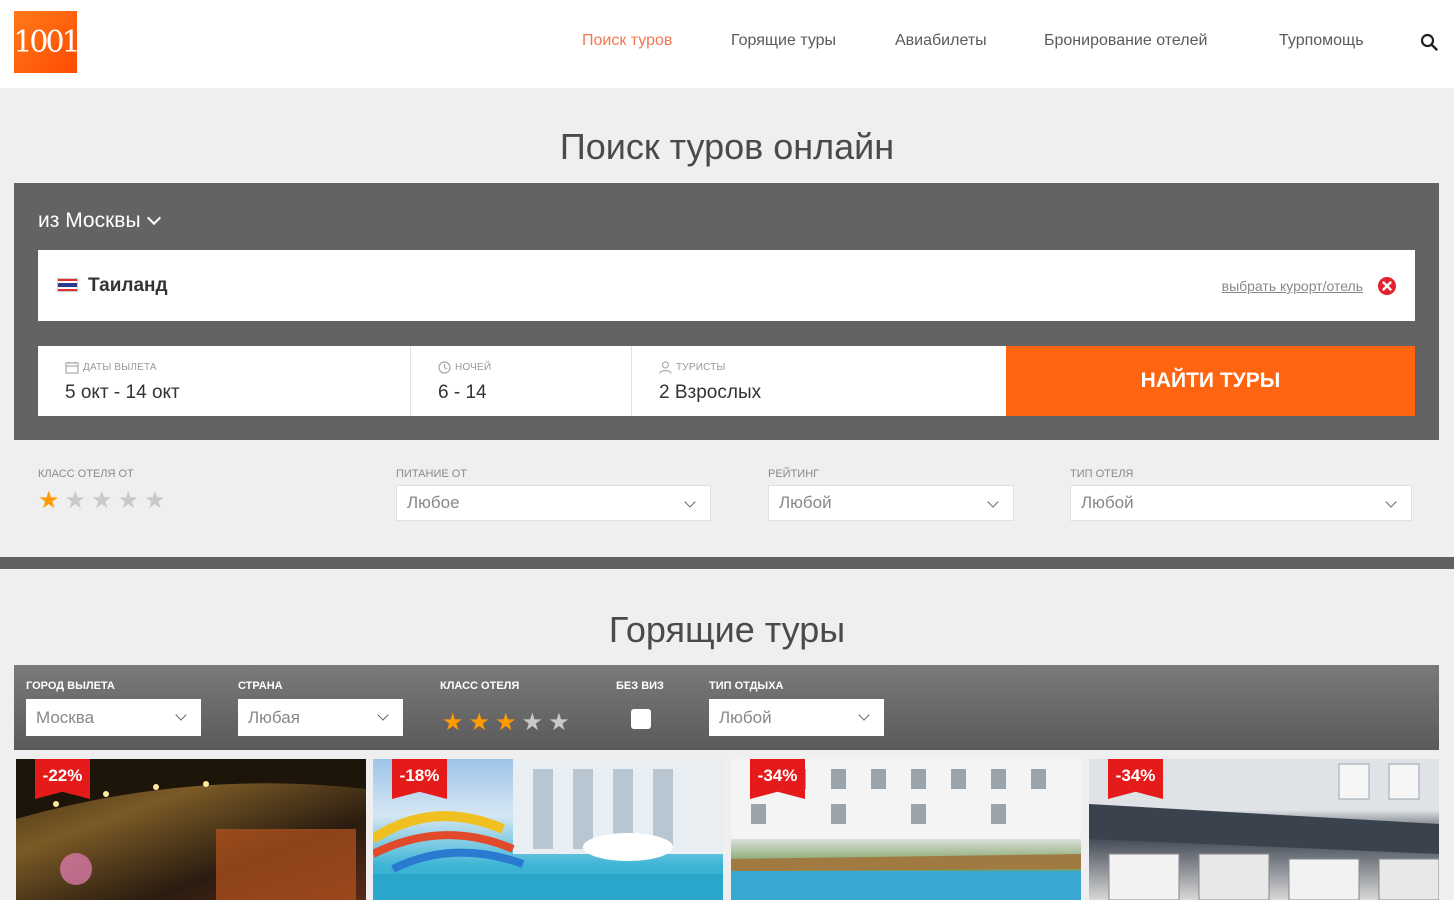 The width and height of the screenshot is (1454, 900). Describe the element at coordinates (1210, 381) in the screenshot. I see `find-tours-button: НАЙТИ ТУРЫ` at that location.